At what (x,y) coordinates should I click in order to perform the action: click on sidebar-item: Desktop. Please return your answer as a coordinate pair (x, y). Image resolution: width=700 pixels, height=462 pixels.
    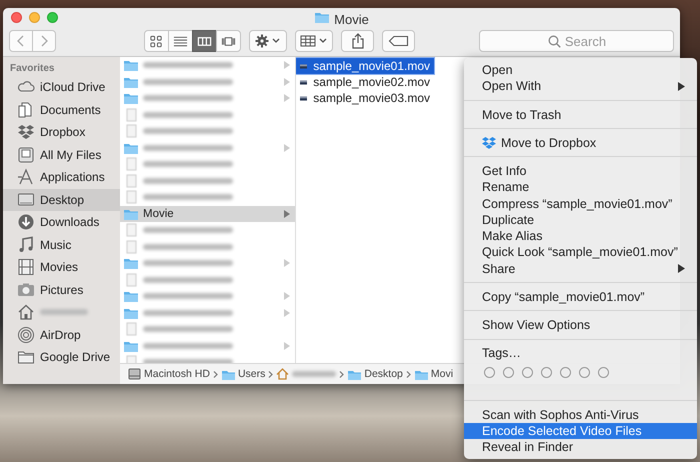
    Looking at the image, I should click on (61, 199).